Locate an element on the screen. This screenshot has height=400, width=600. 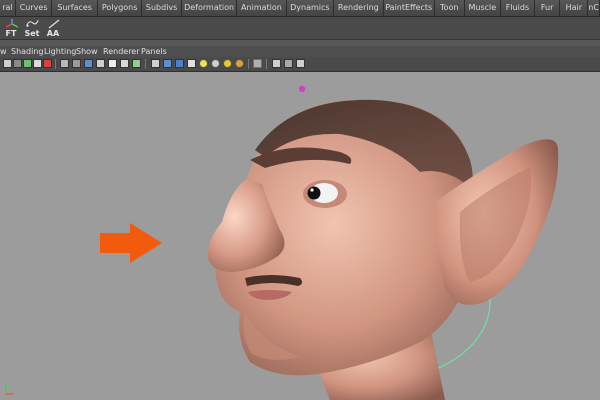
safe-title-icon is located at coordinates (136, 63).